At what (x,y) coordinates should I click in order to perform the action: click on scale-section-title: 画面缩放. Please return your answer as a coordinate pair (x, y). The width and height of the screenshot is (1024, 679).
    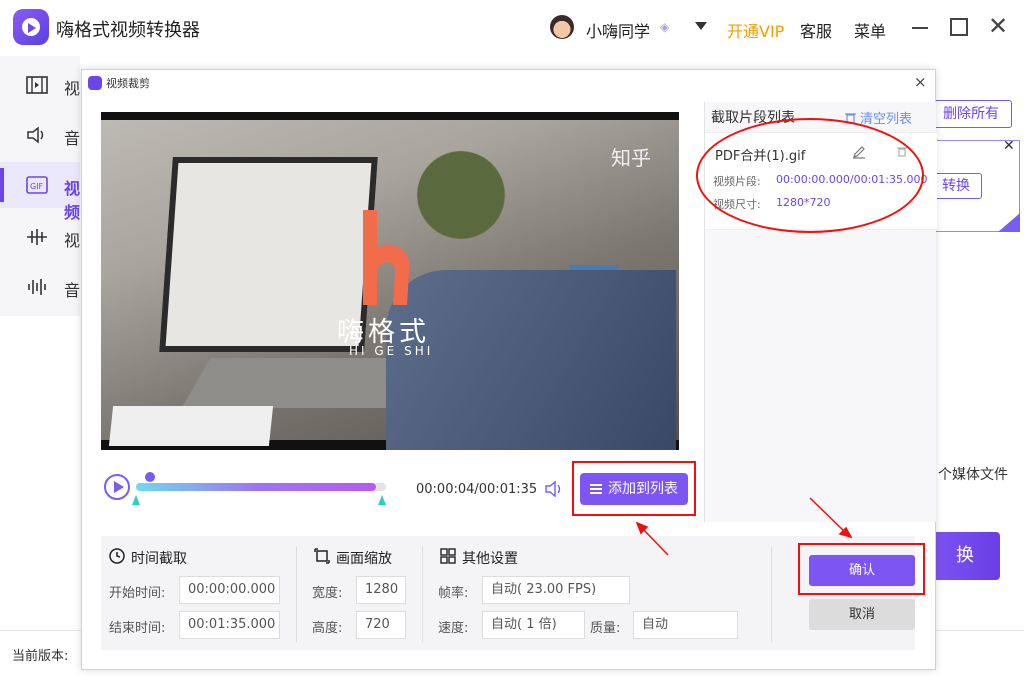
    Looking at the image, I should click on (364, 559).